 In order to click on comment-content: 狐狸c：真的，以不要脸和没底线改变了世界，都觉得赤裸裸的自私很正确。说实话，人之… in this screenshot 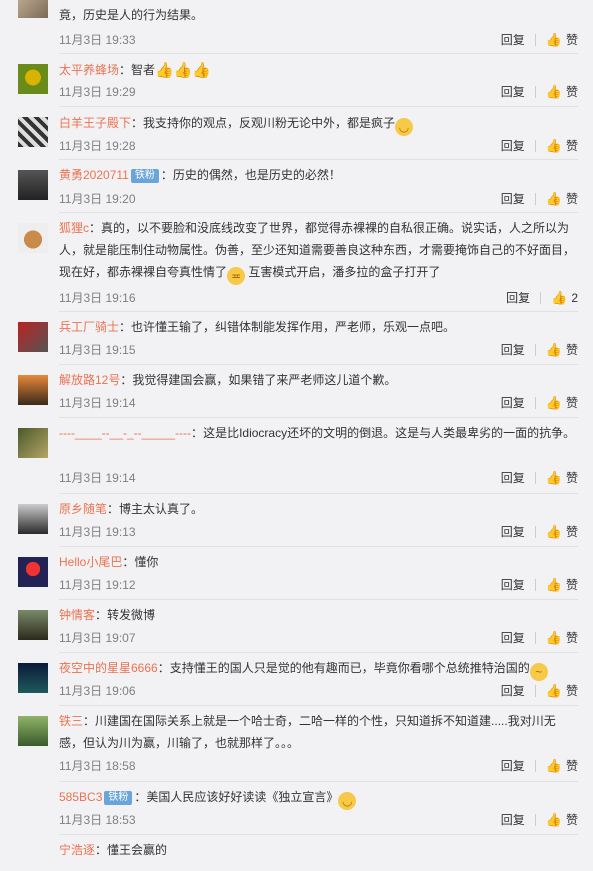, I will do `click(318, 251)`.